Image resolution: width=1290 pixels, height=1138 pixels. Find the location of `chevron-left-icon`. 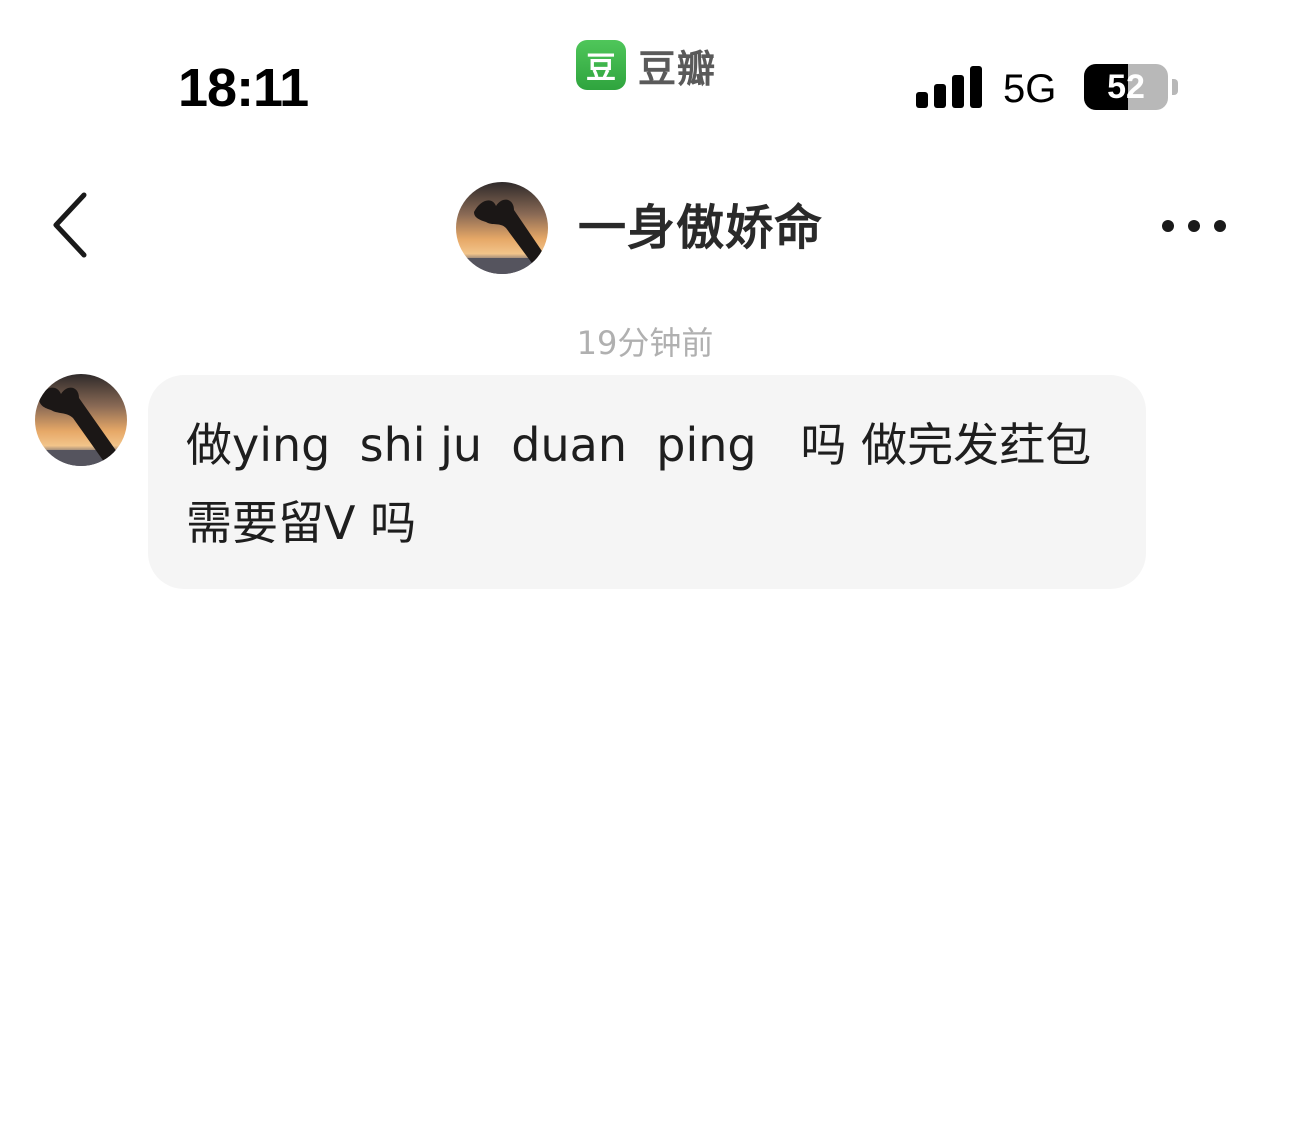

chevron-left-icon is located at coordinates (70, 225).